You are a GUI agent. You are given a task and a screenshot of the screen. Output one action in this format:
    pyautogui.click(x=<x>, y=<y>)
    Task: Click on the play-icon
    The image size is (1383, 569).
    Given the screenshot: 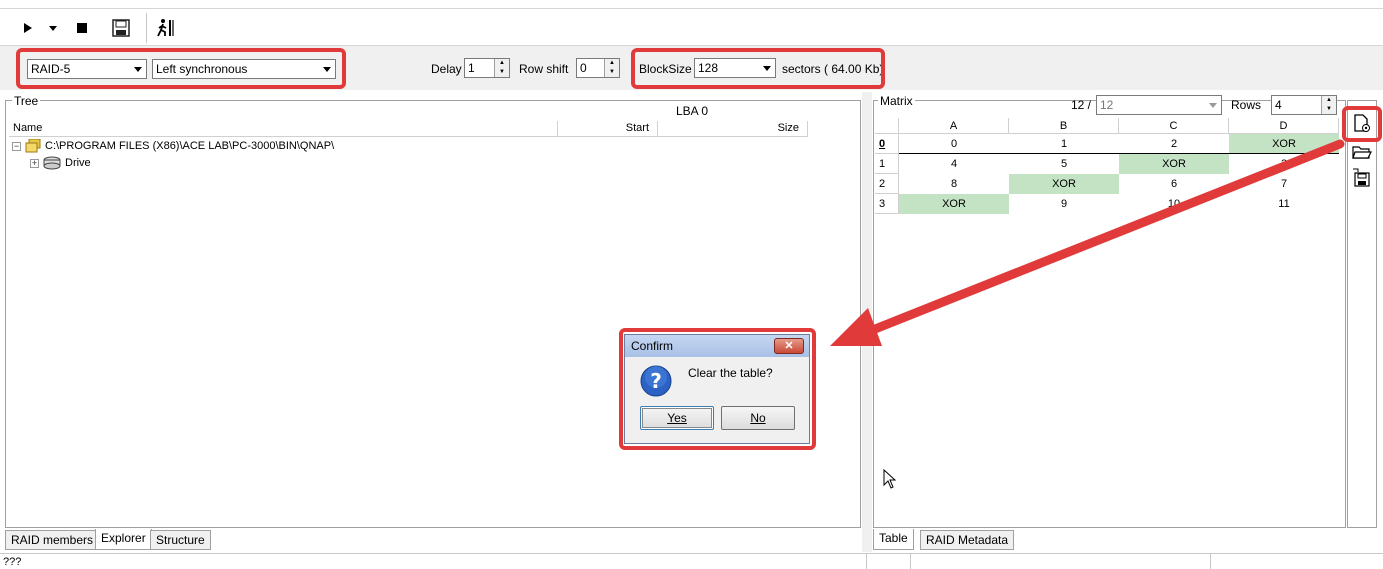 What is the action you would take?
    pyautogui.click(x=28, y=28)
    